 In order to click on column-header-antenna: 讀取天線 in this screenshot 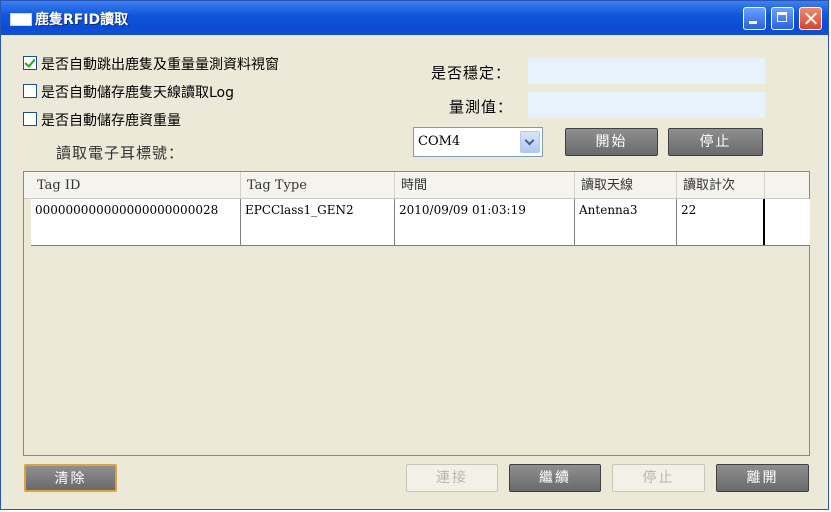, I will do `click(626, 185)`.